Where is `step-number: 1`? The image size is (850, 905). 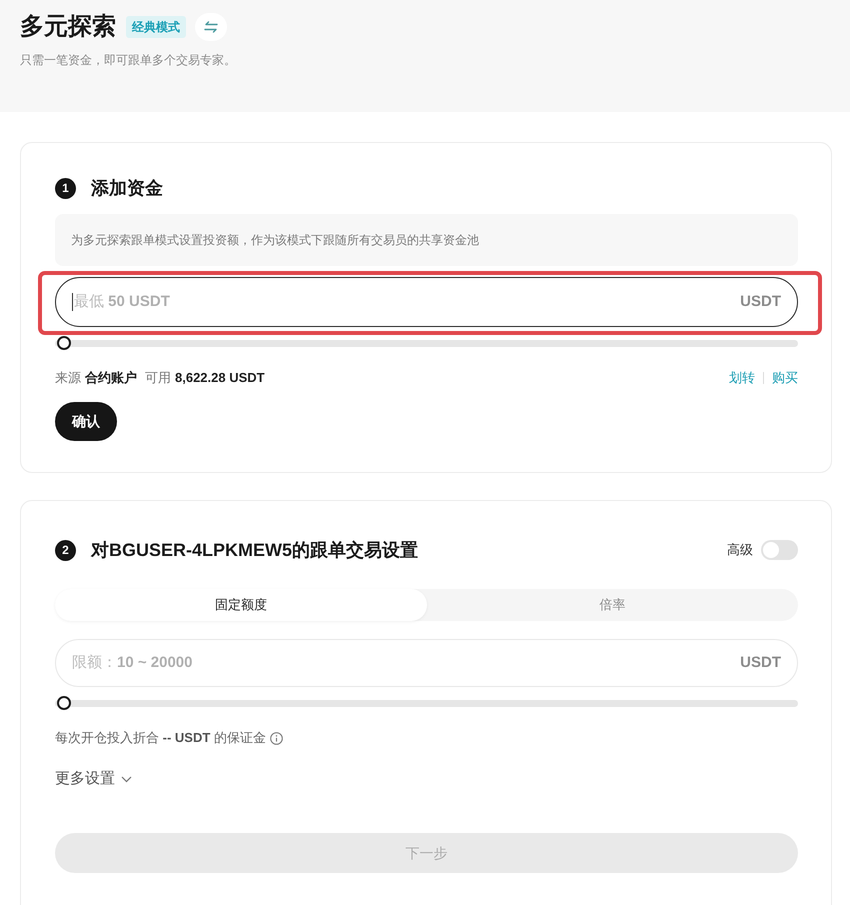
step-number: 1 is located at coordinates (65, 188).